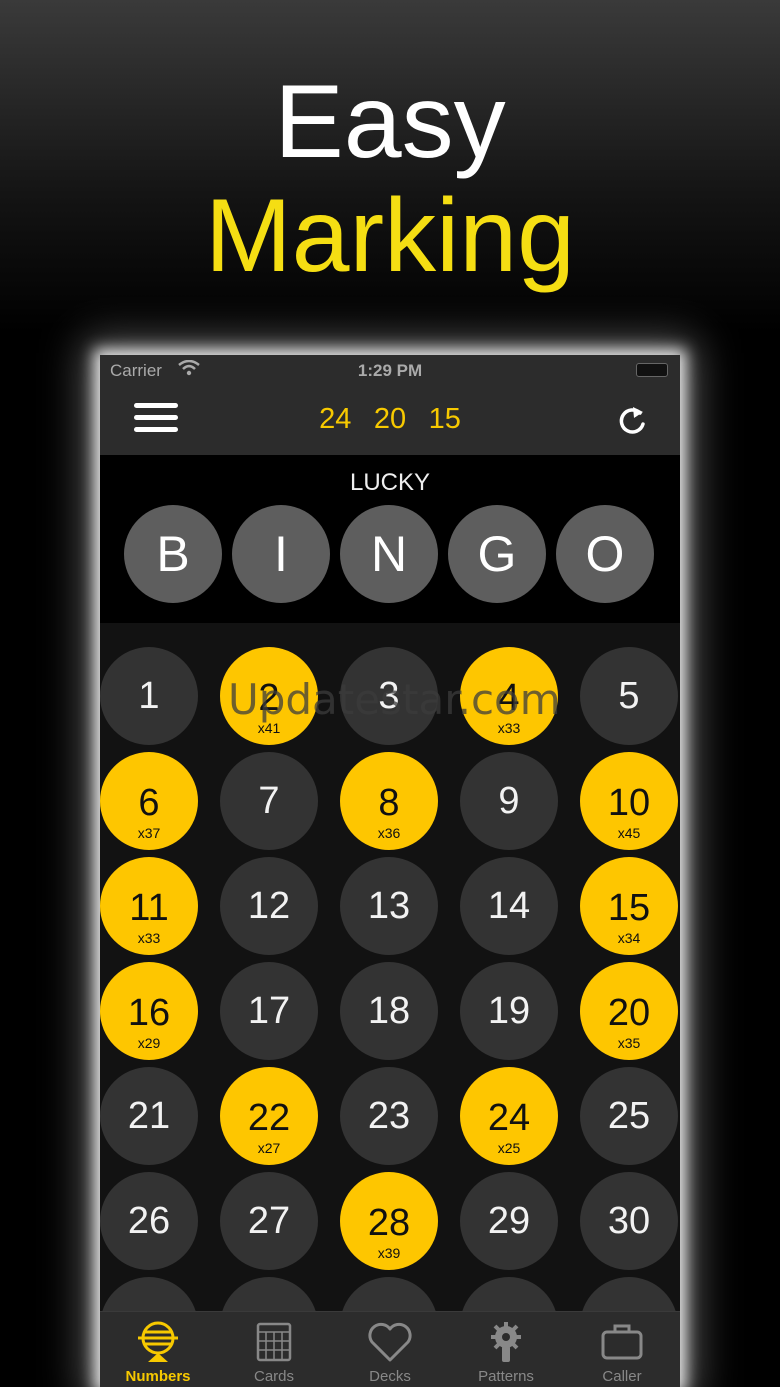  What do you see at coordinates (158, 1341) in the screenshot?
I see `bingo-cage-icon` at bounding box center [158, 1341].